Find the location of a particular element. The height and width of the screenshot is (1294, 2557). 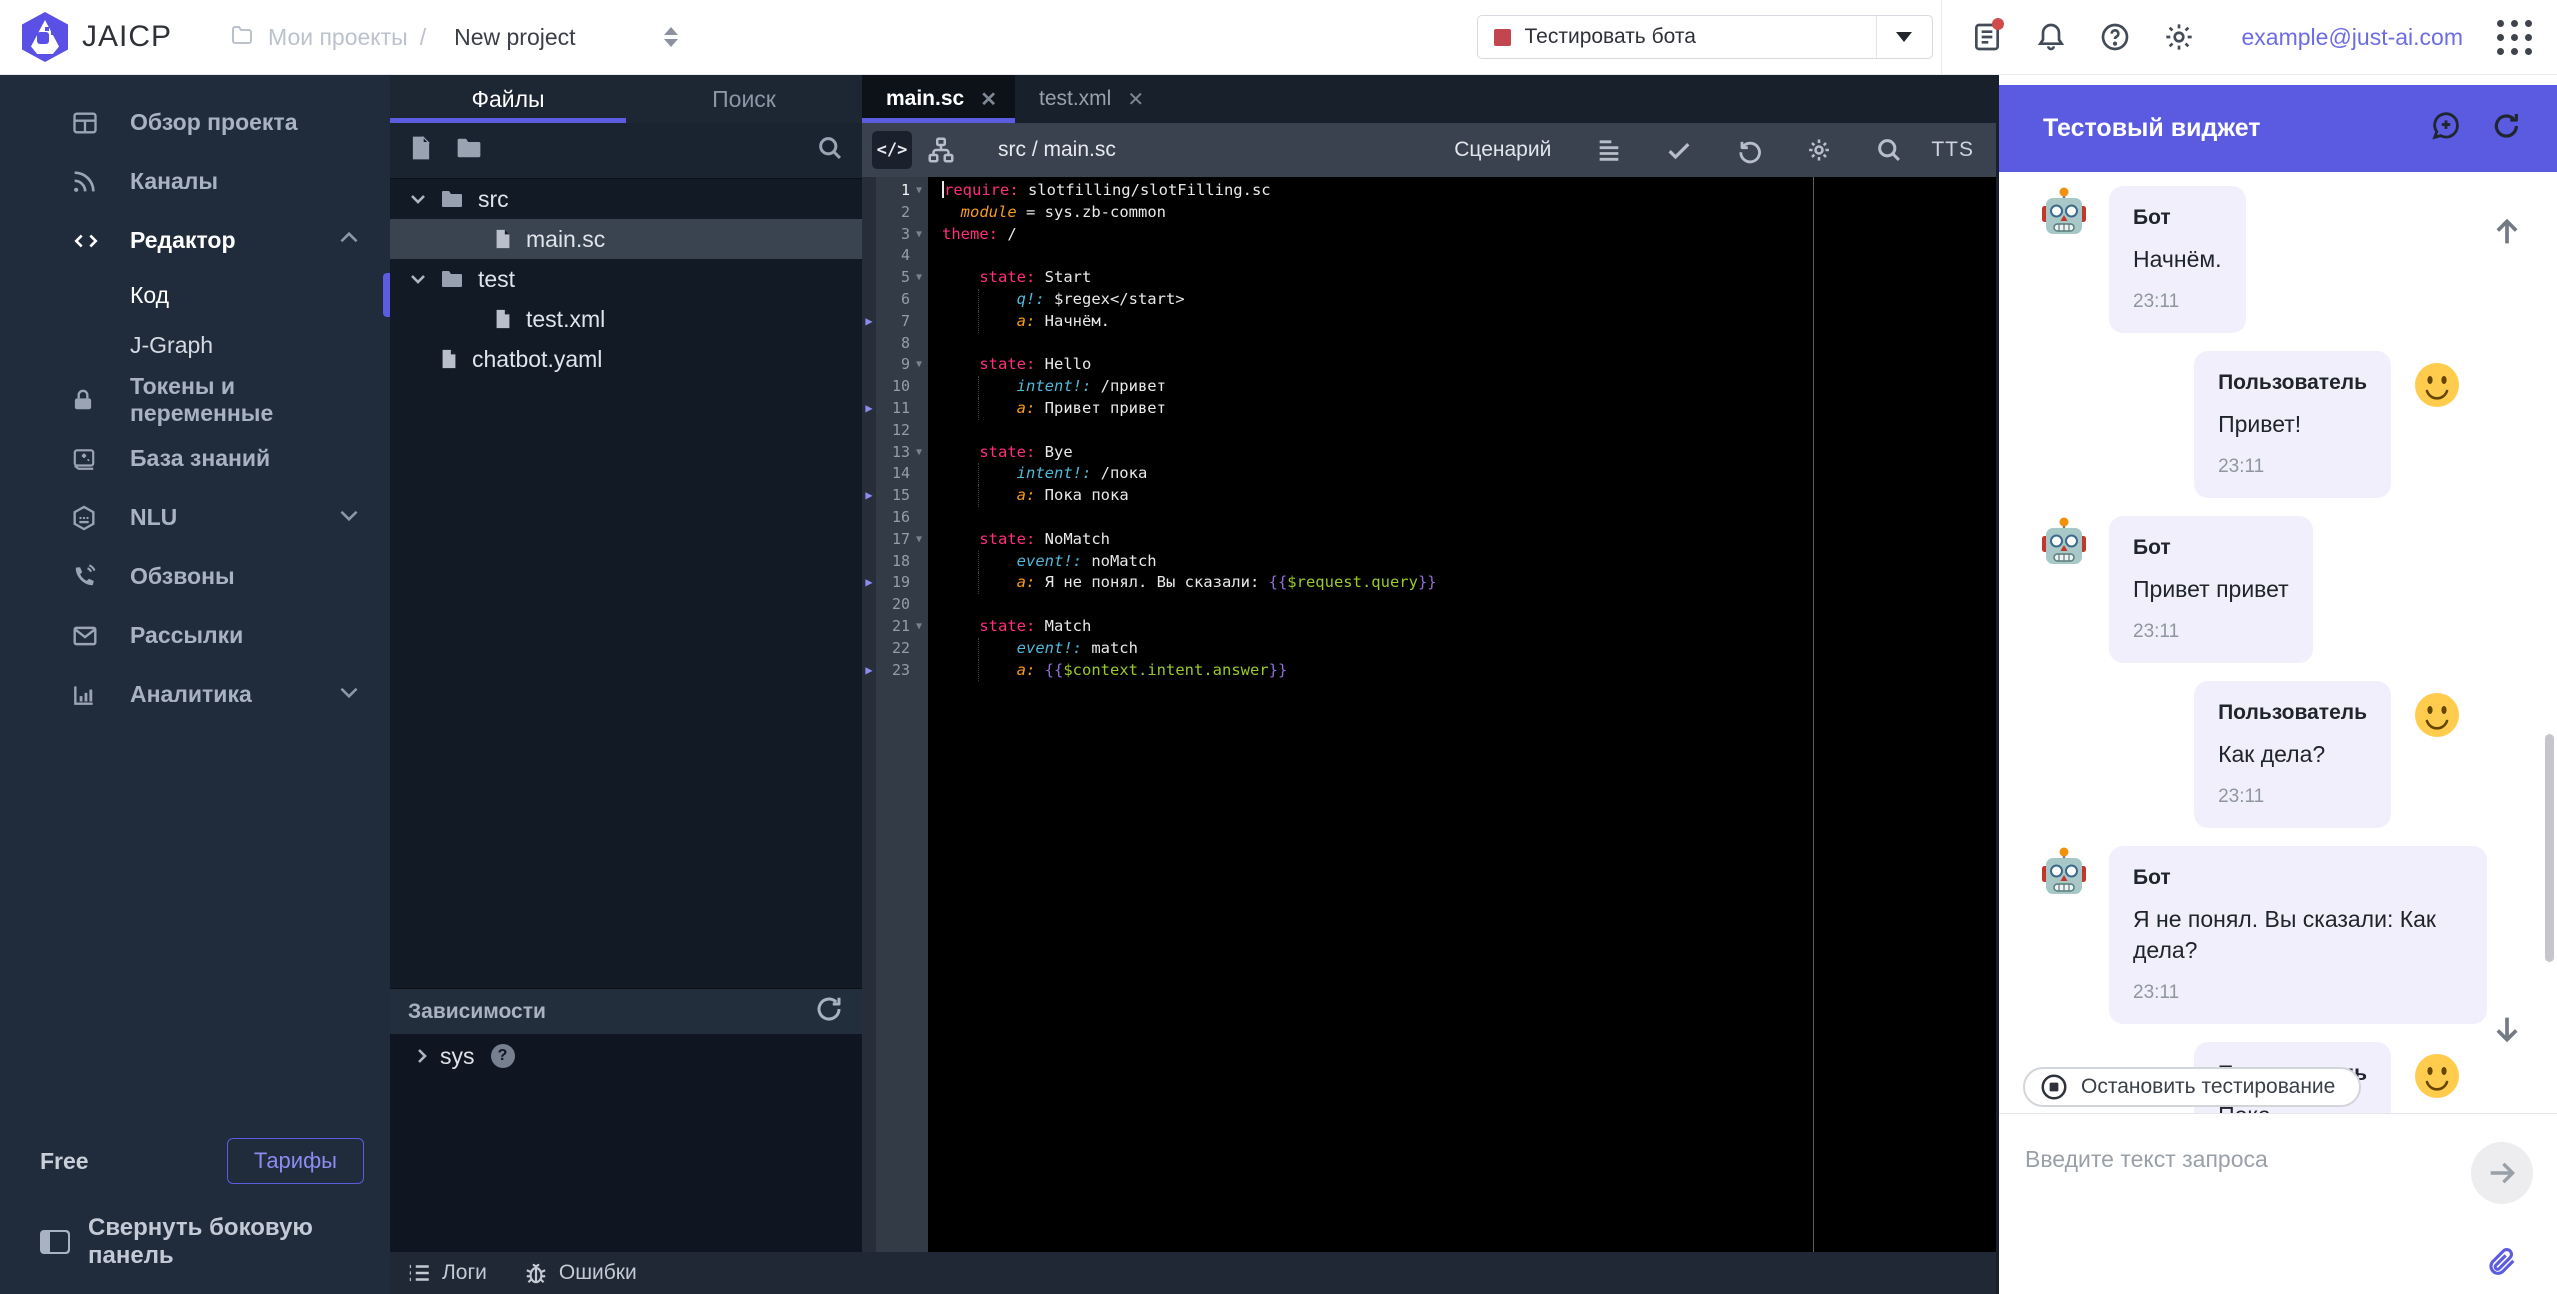

test-bot-dropdown is located at coordinates (1903, 37).